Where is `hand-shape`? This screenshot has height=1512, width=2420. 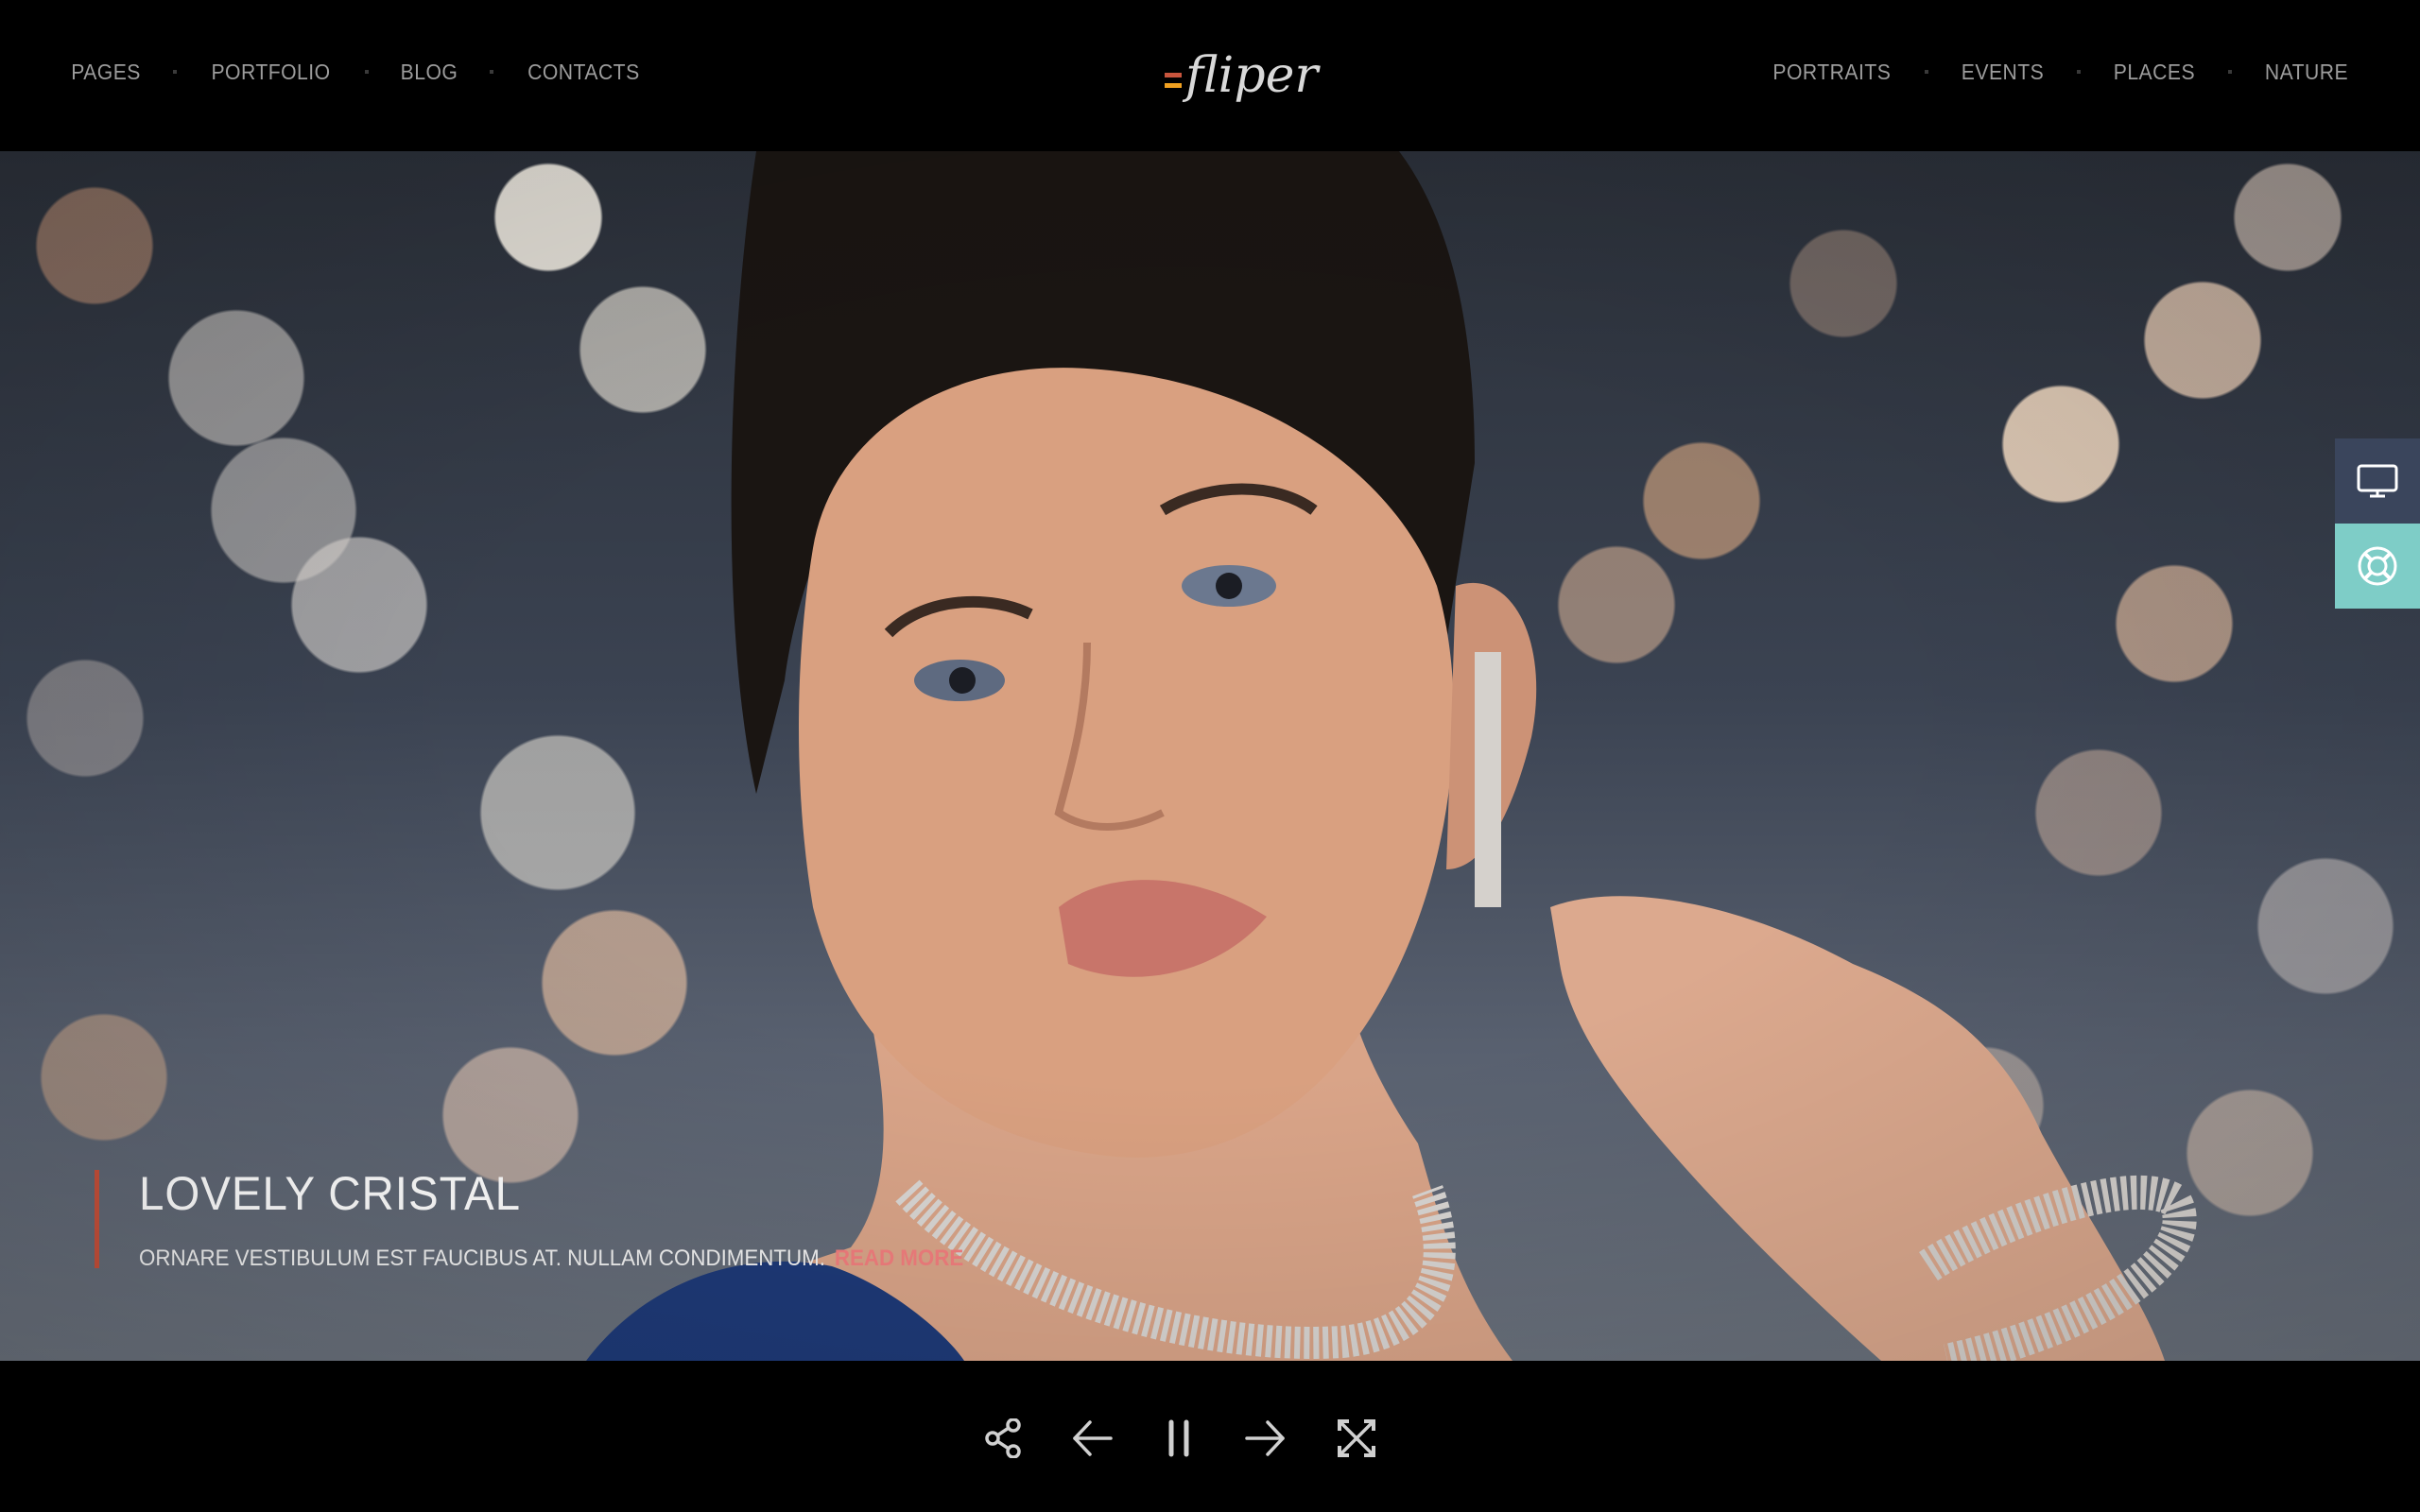
hand-shape is located at coordinates (1857, 1128).